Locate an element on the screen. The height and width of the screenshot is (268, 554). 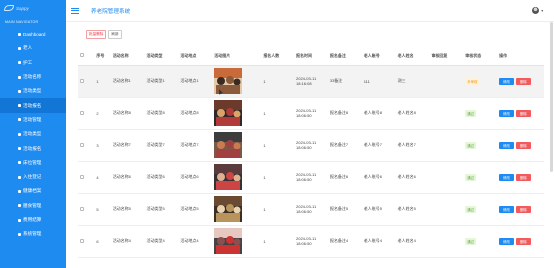
avatar is located at coordinates (535, 10).